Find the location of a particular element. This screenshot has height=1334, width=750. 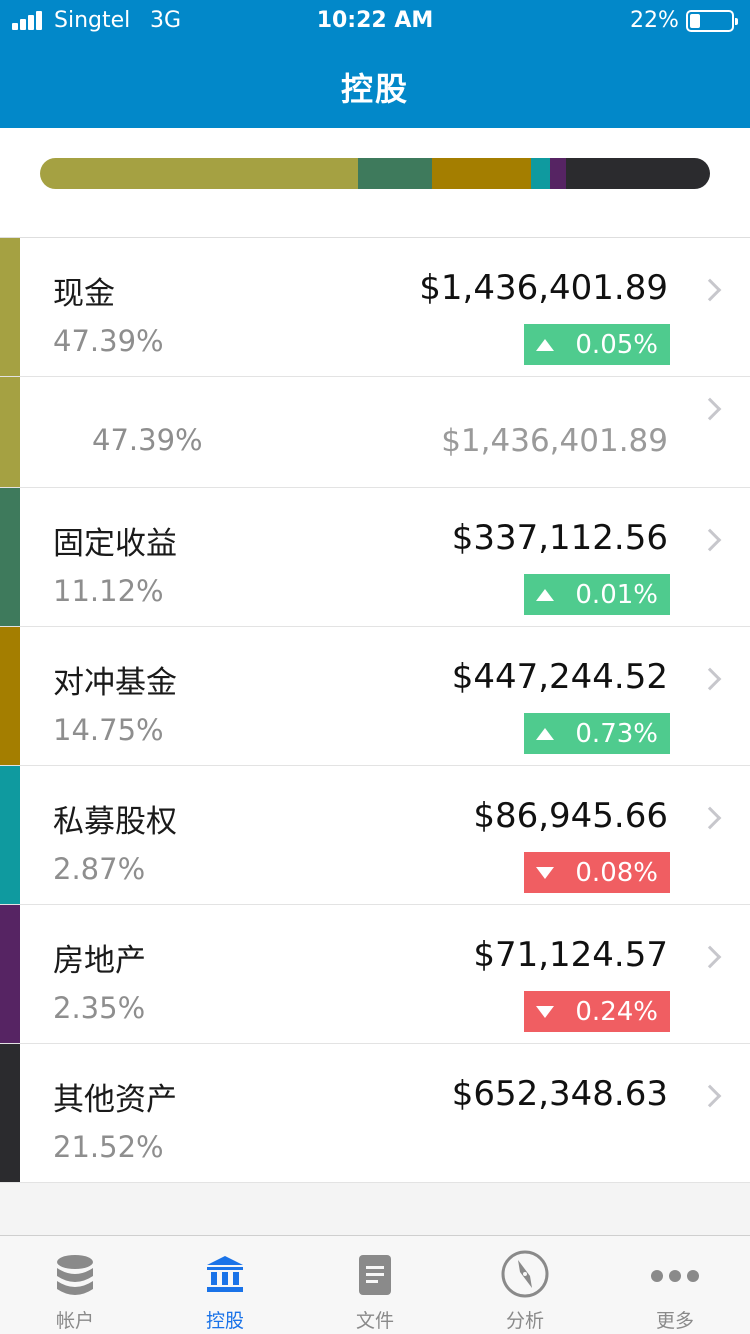

battery-icon is located at coordinates (712, 21).